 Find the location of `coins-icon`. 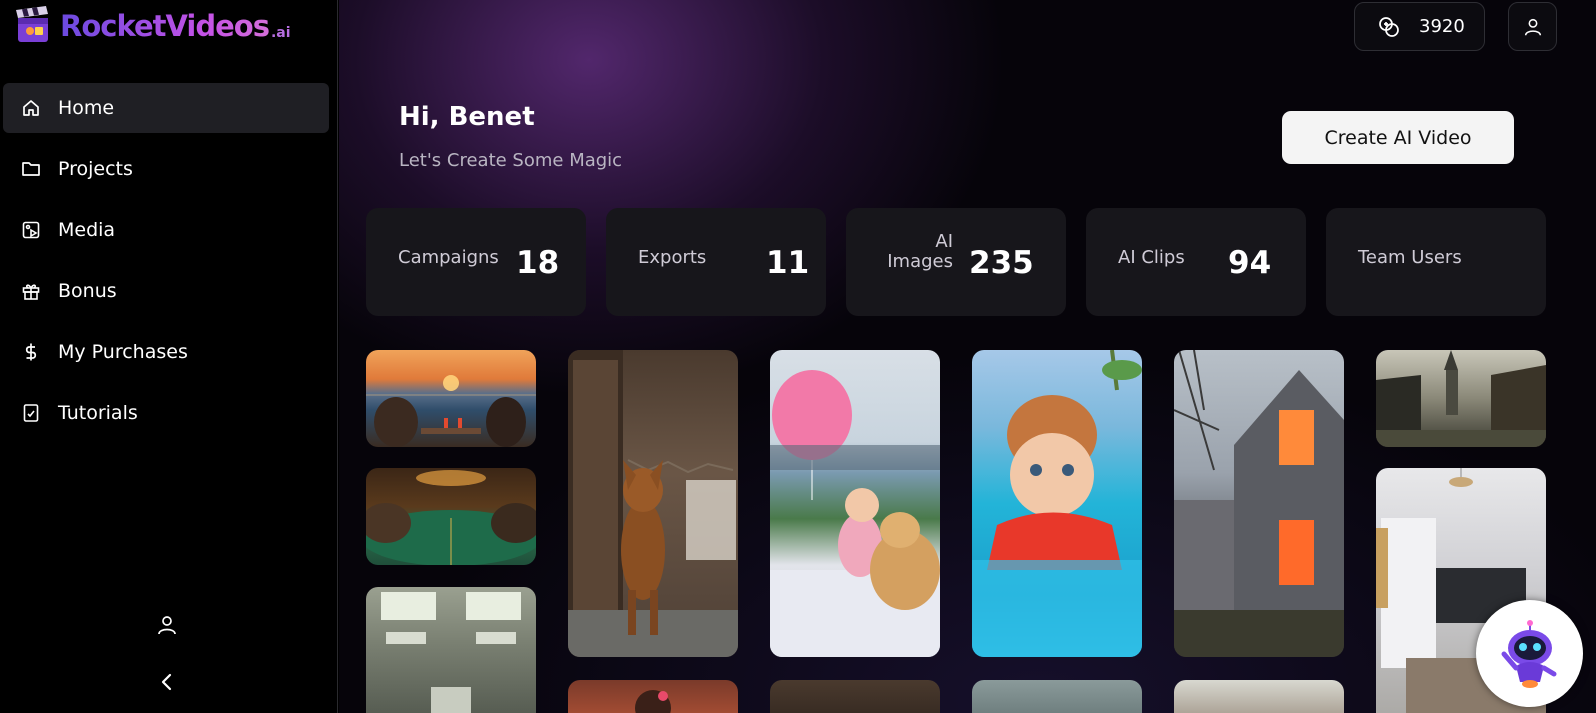

coins-icon is located at coordinates (1389, 26).